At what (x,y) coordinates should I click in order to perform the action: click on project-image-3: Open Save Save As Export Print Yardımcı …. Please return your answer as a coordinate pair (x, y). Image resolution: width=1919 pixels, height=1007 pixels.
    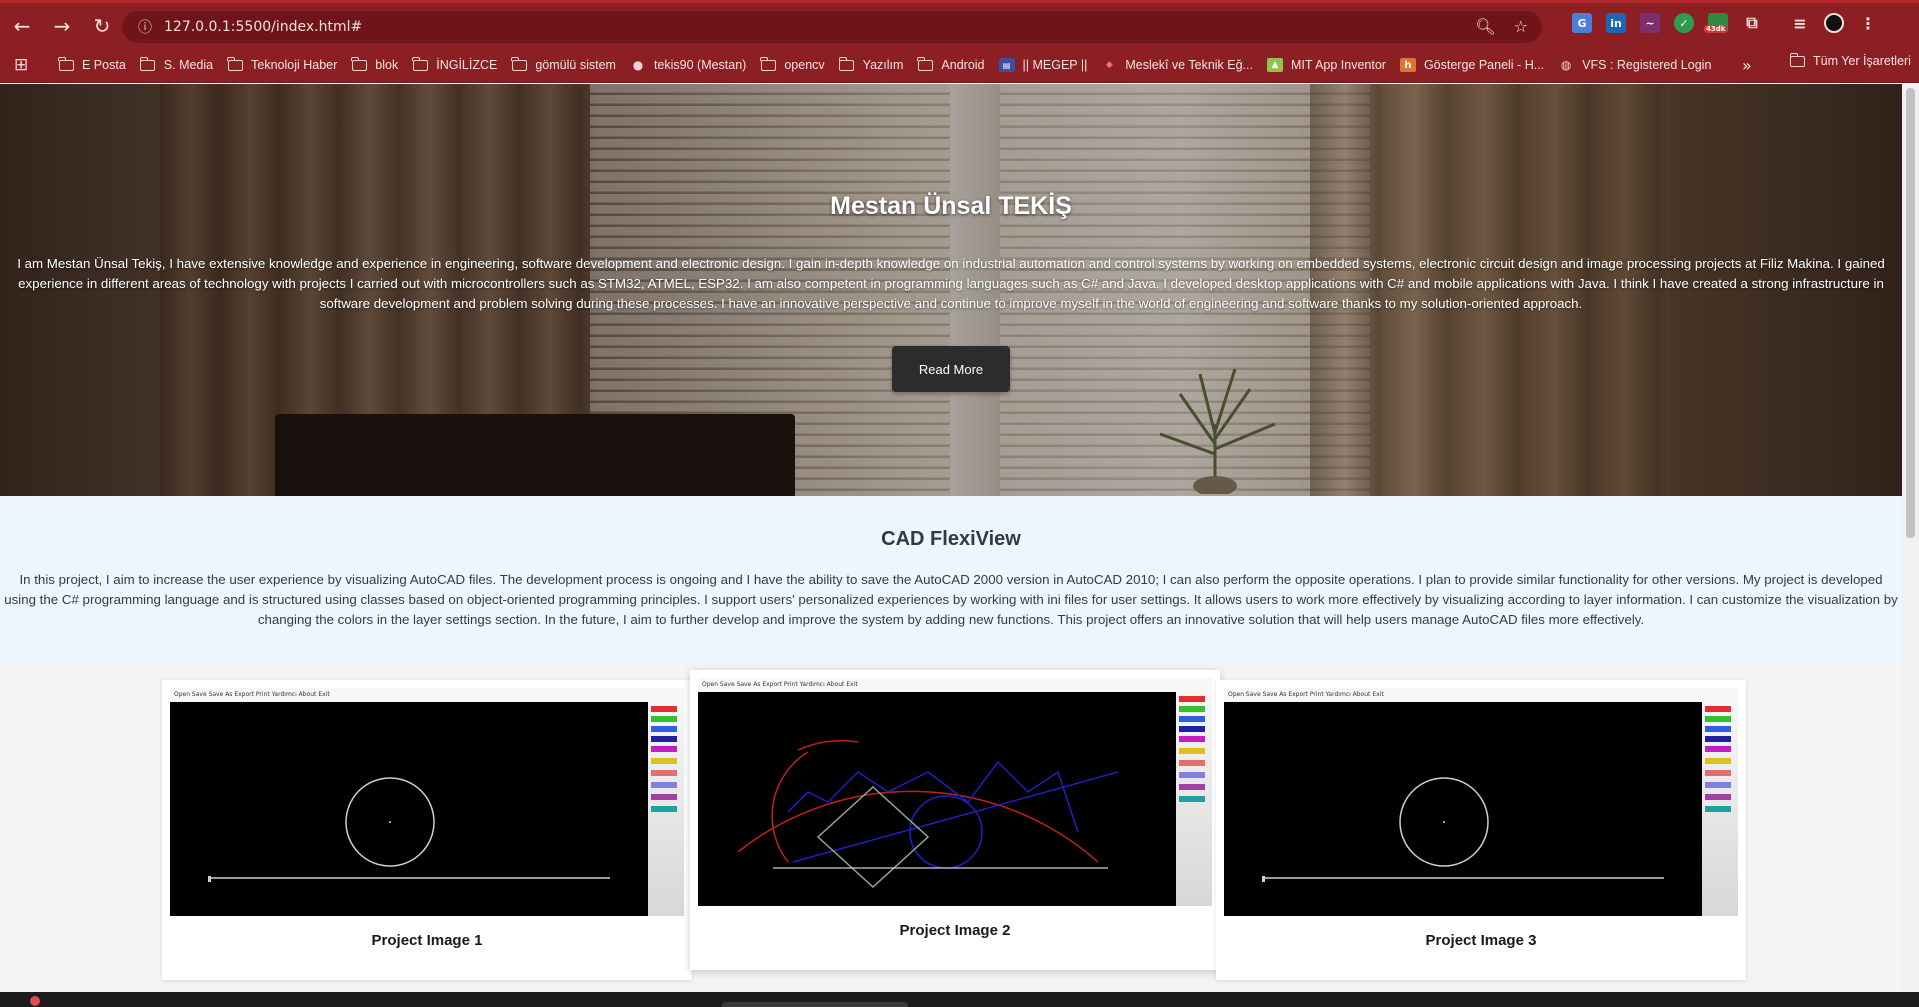
    Looking at the image, I should click on (1481, 802).